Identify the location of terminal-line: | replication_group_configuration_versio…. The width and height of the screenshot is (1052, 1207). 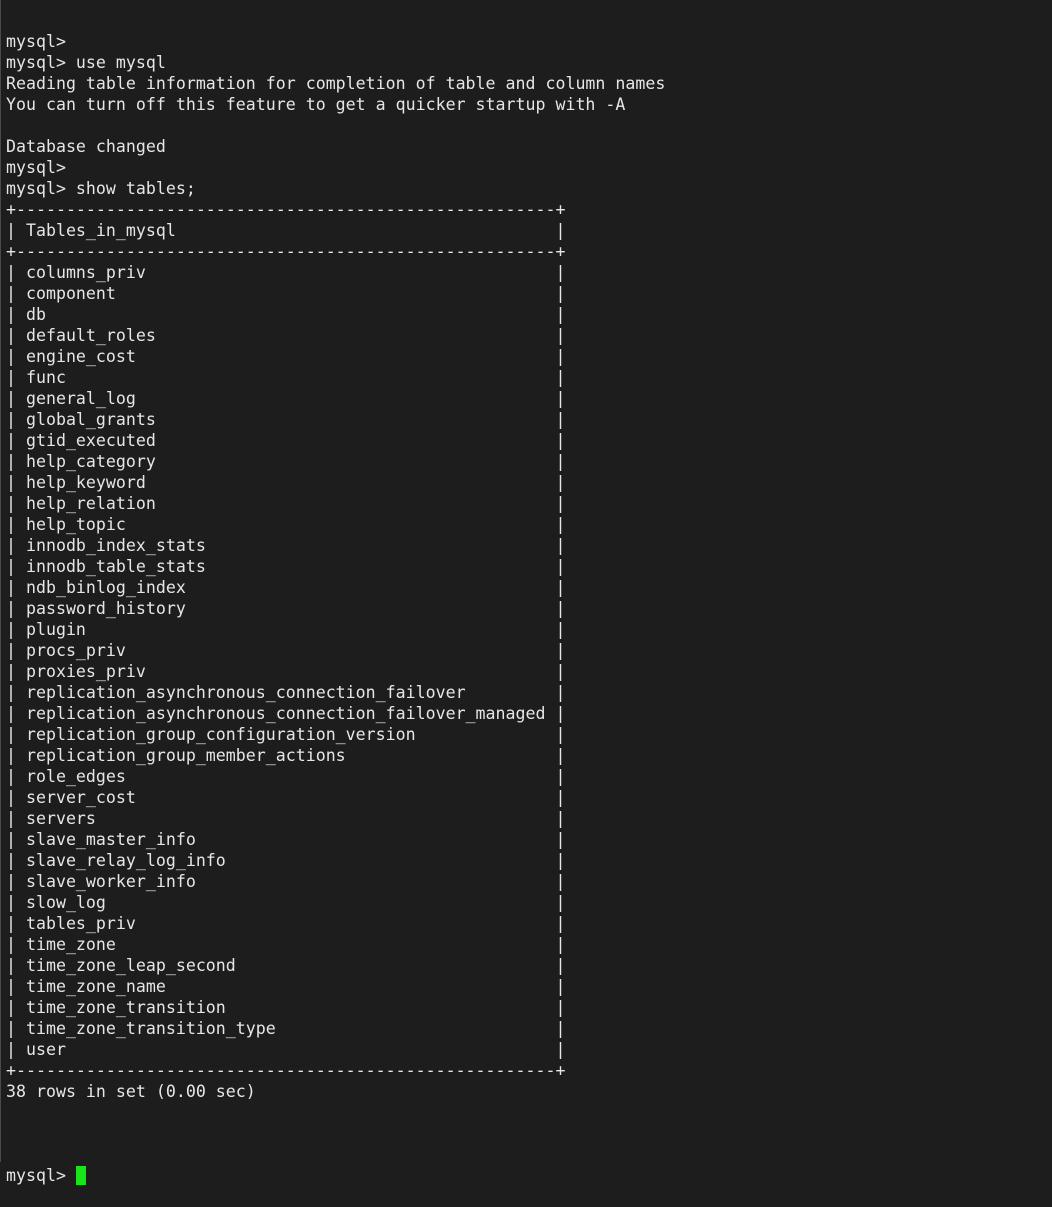
(286, 734).